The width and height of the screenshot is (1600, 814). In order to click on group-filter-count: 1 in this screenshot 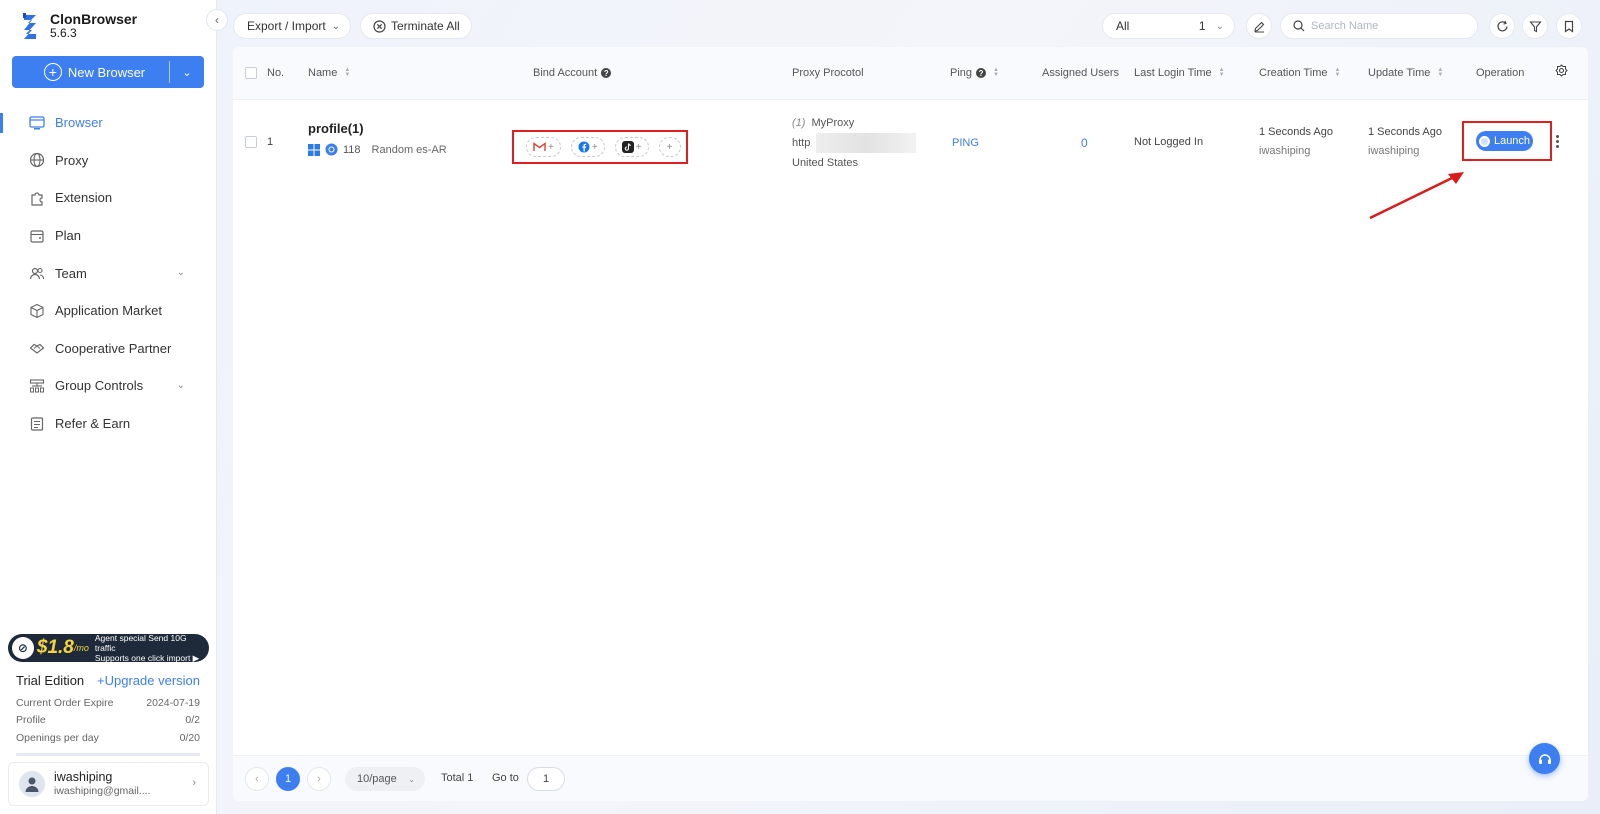, I will do `click(1202, 26)`.